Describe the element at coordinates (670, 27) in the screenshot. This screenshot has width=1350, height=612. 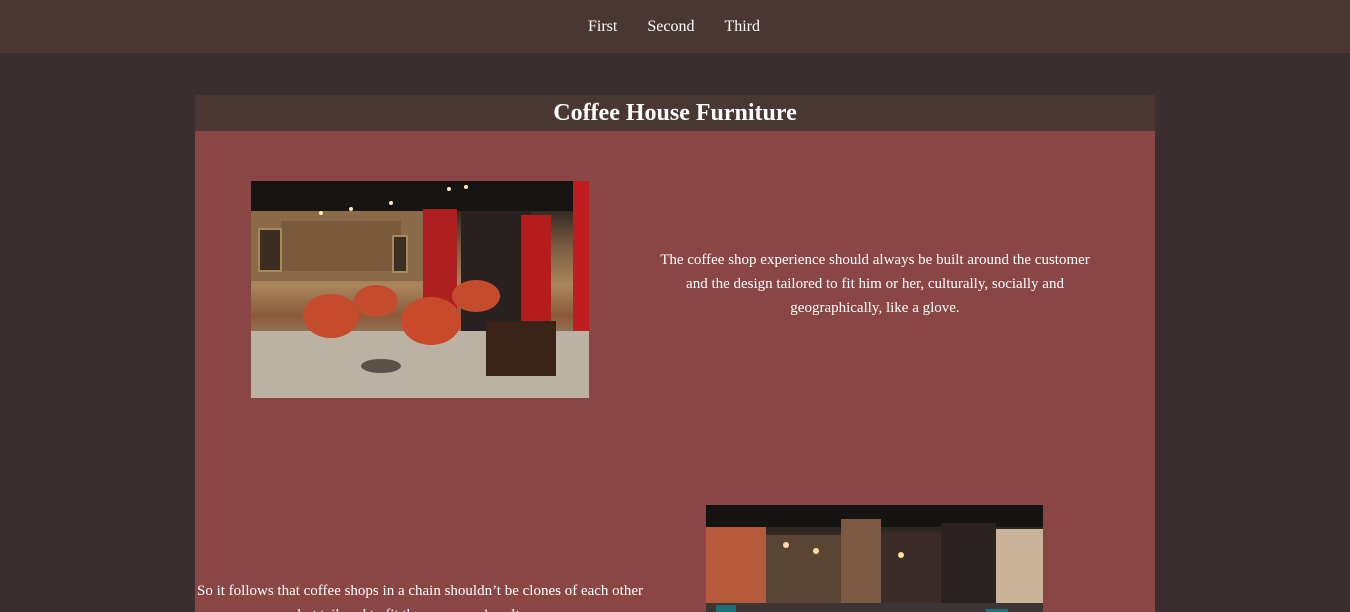
I see `nav-item-second: Second` at that location.